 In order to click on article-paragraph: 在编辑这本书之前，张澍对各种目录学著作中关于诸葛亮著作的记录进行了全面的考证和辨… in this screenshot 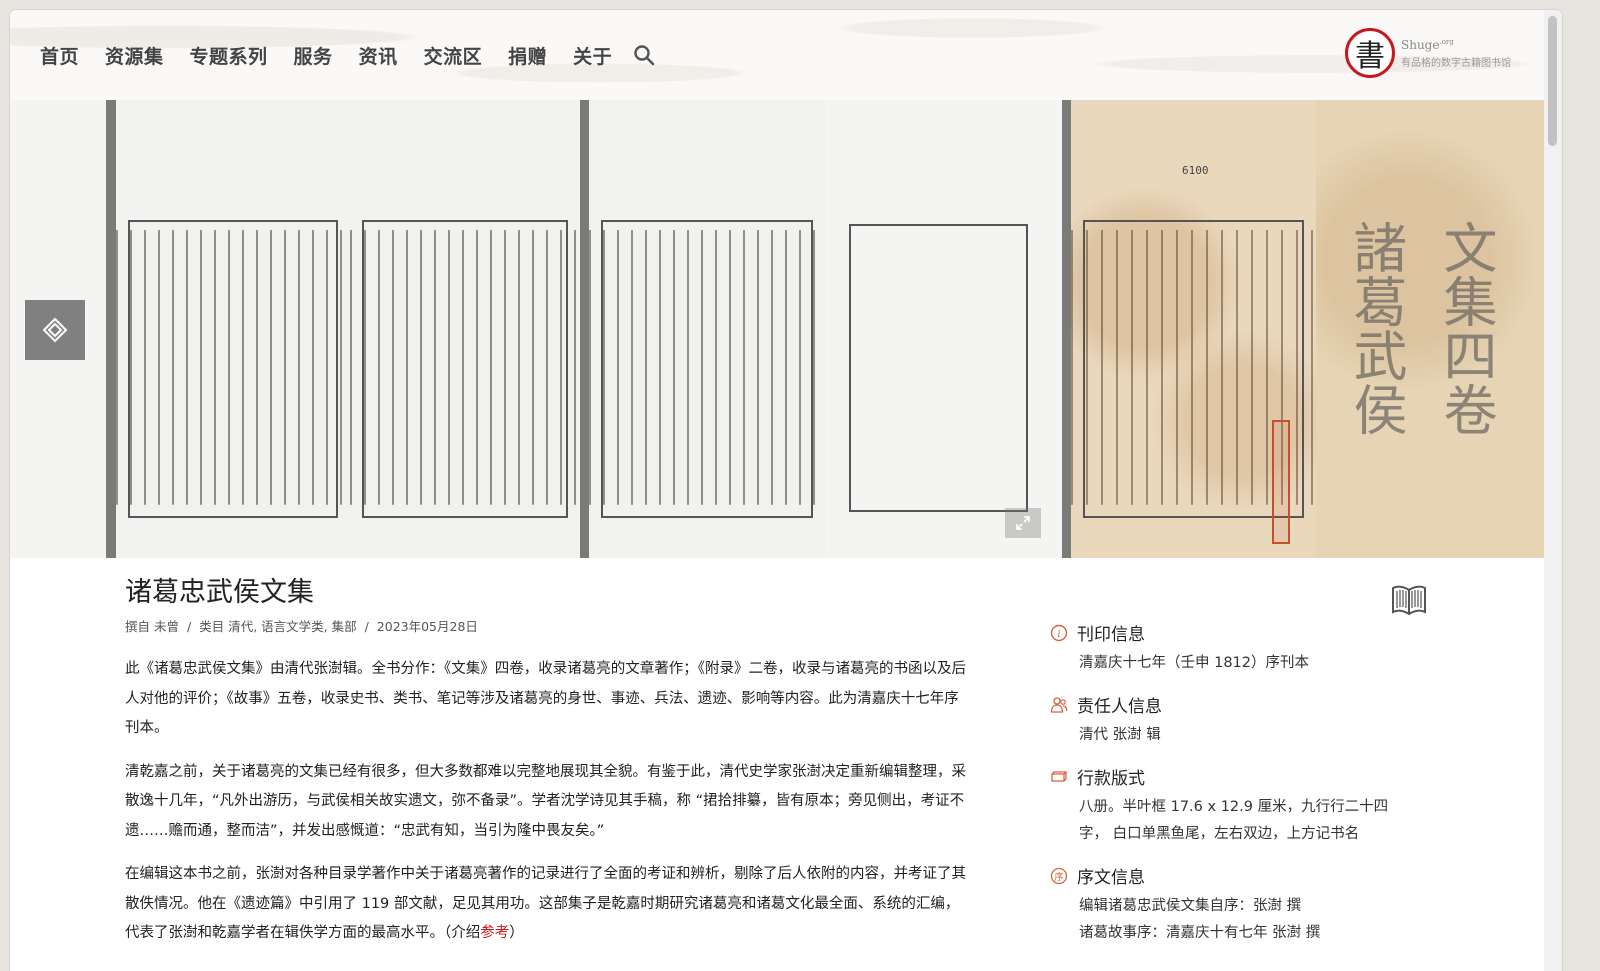, I will do `click(547, 904)`.